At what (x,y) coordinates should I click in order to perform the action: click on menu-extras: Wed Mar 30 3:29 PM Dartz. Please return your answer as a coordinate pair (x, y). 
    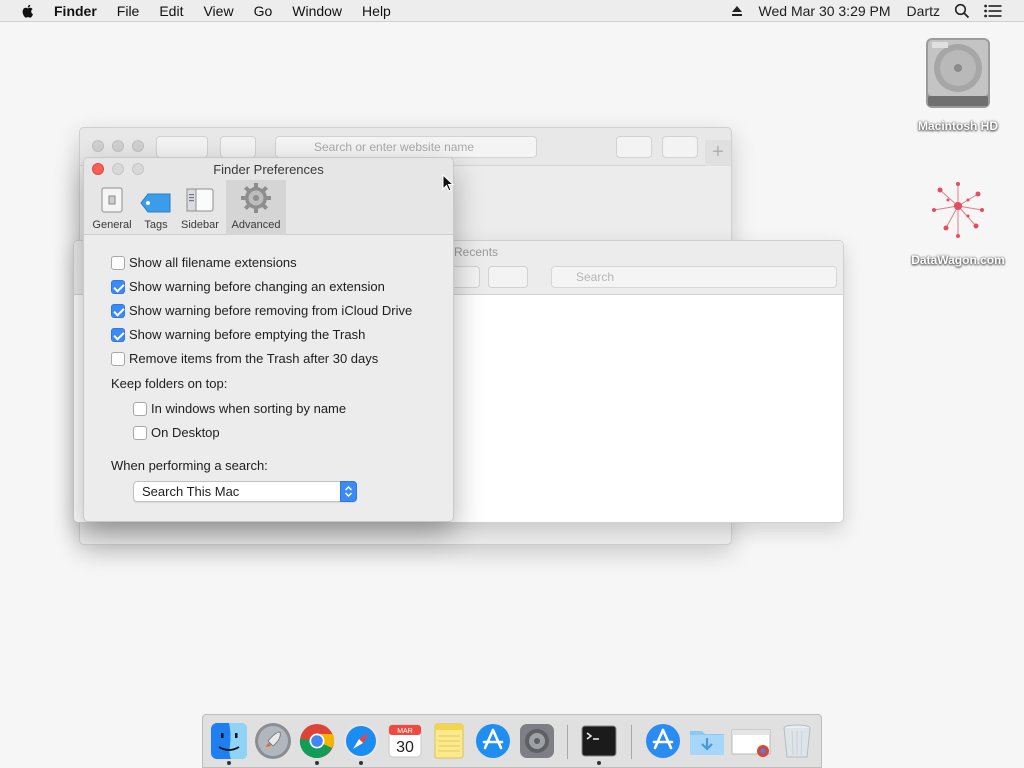
    Looking at the image, I should click on (877, 11).